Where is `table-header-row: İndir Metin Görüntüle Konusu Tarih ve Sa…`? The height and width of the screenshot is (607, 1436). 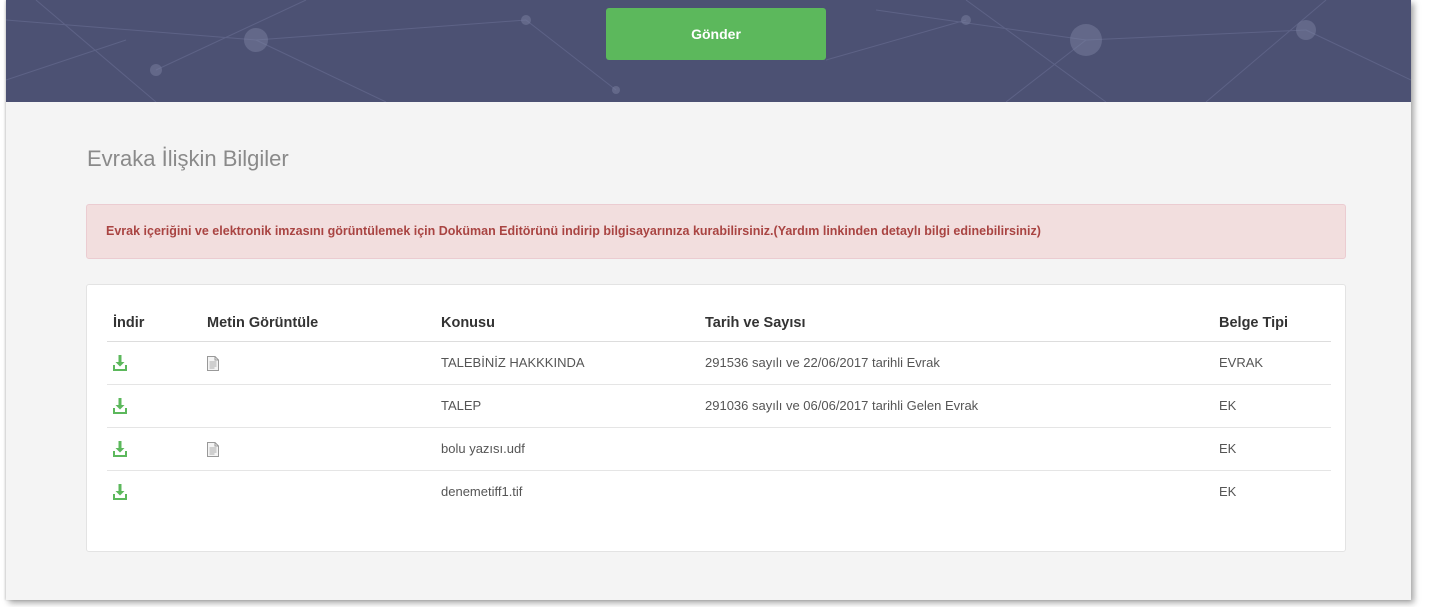 table-header-row: İndir Metin Görüntüle Konusu Tarih ve Sa… is located at coordinates (719, 323).